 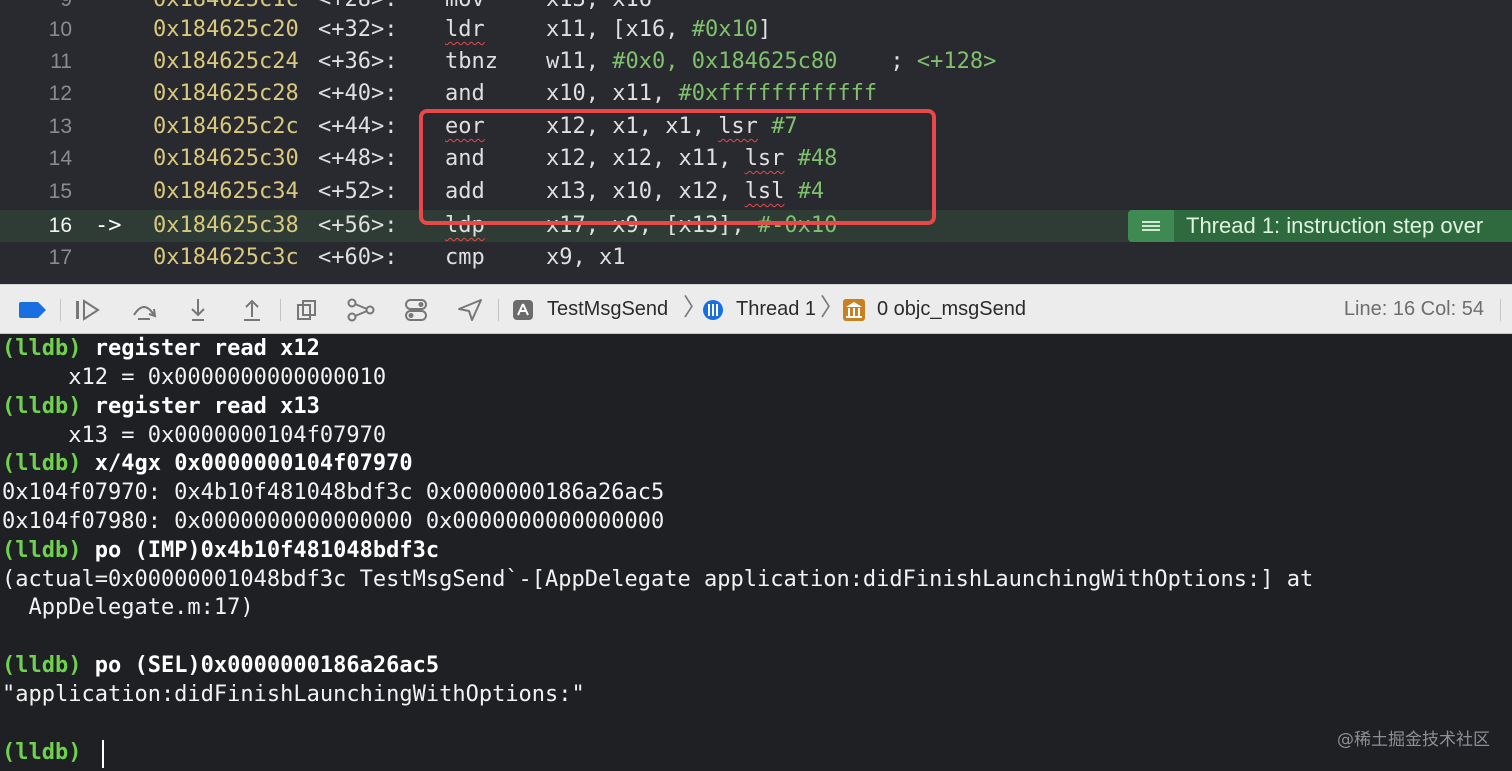 I want to click on thread-icon, so click(x=713, y=310).